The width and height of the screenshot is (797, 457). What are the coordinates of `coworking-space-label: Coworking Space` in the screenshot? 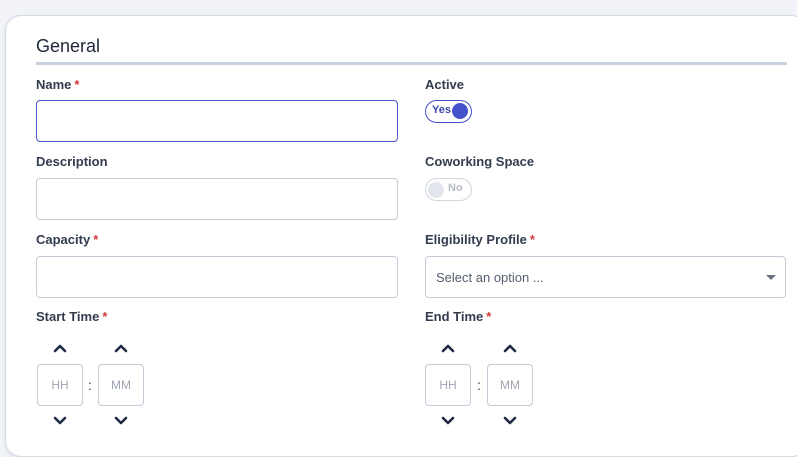 It's located at (480, 161).